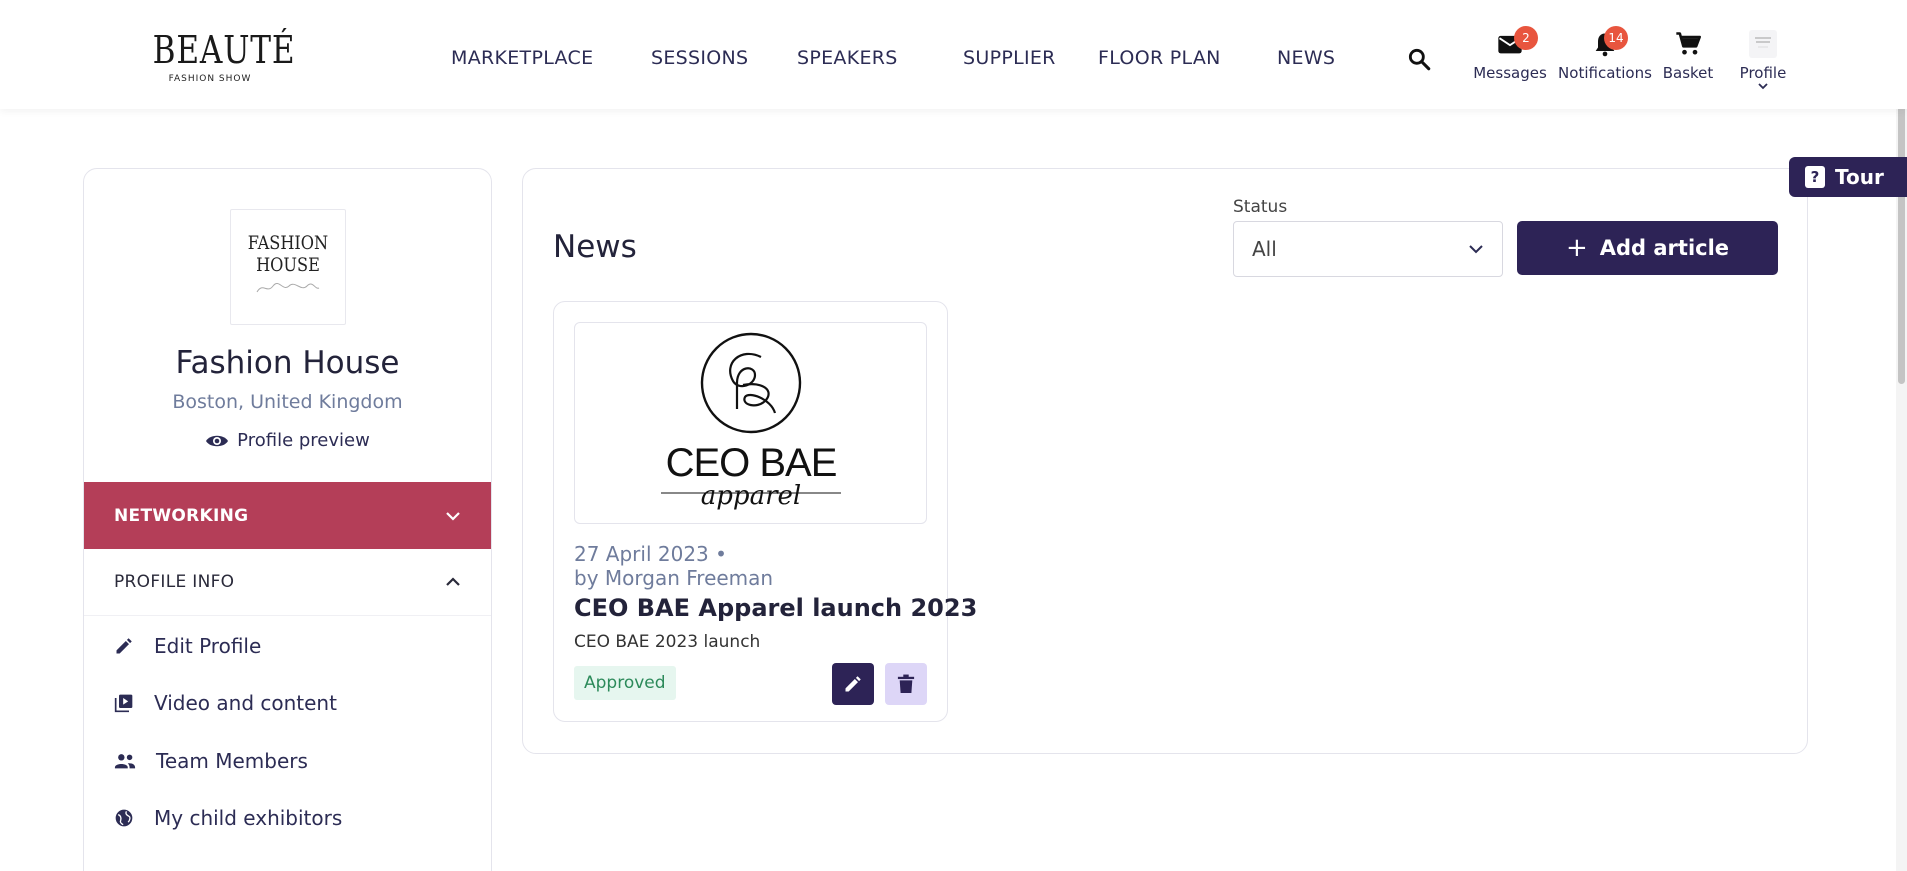 The image size is (1907, 871). I want to click on cart-icon, so click(1688, 43).